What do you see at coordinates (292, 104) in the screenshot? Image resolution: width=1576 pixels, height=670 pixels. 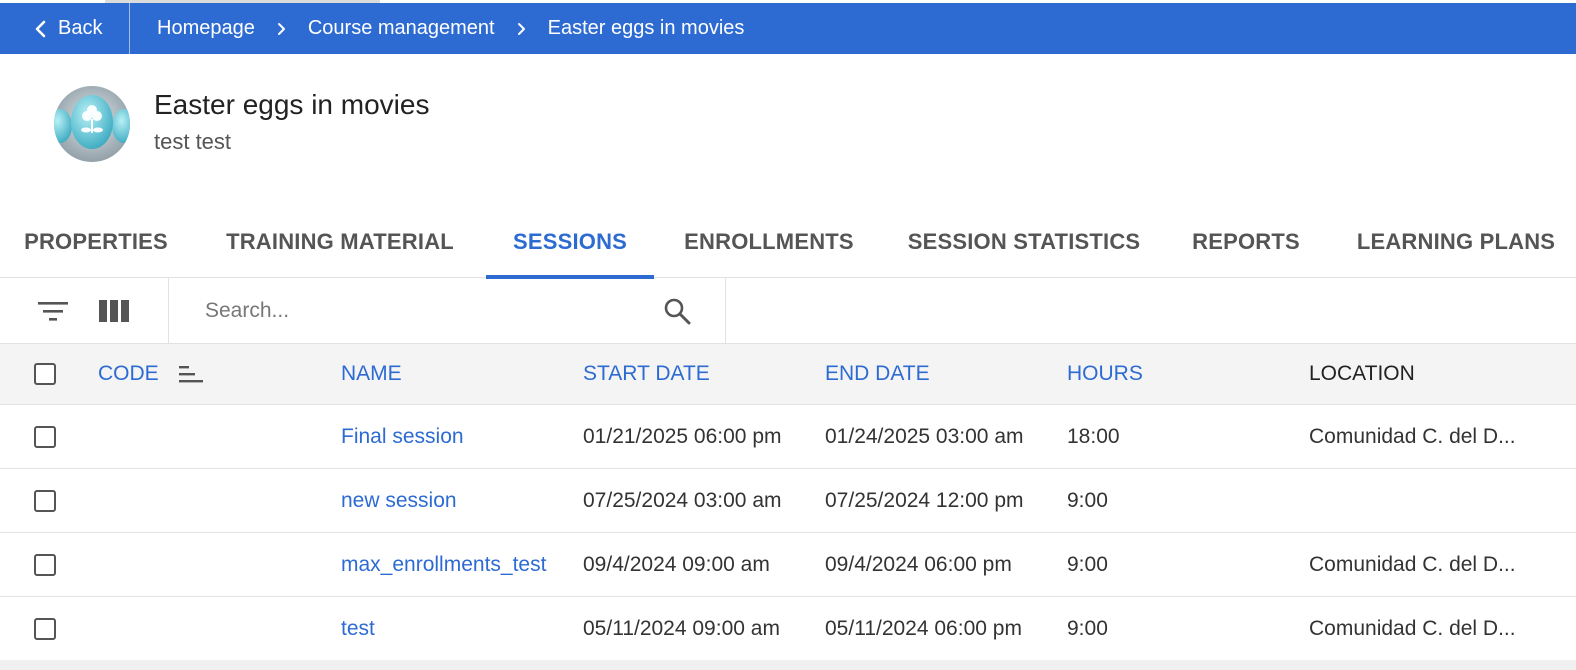 I see `course-title: Easter eggs in movies` at bounding box center [292, 104].